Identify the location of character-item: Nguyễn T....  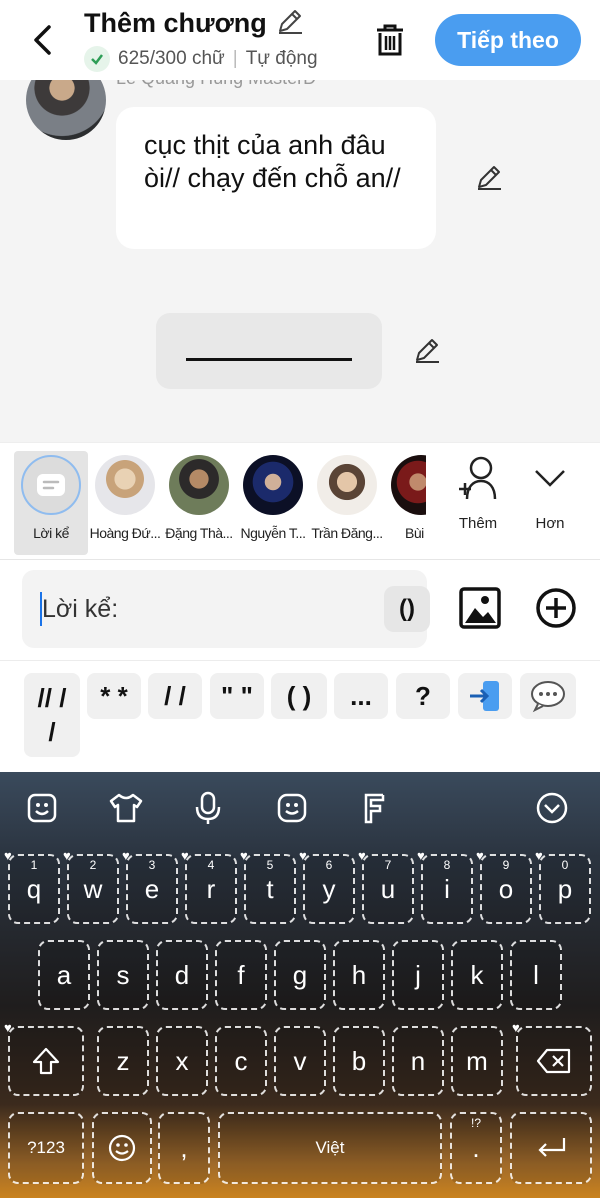
(273, 503).